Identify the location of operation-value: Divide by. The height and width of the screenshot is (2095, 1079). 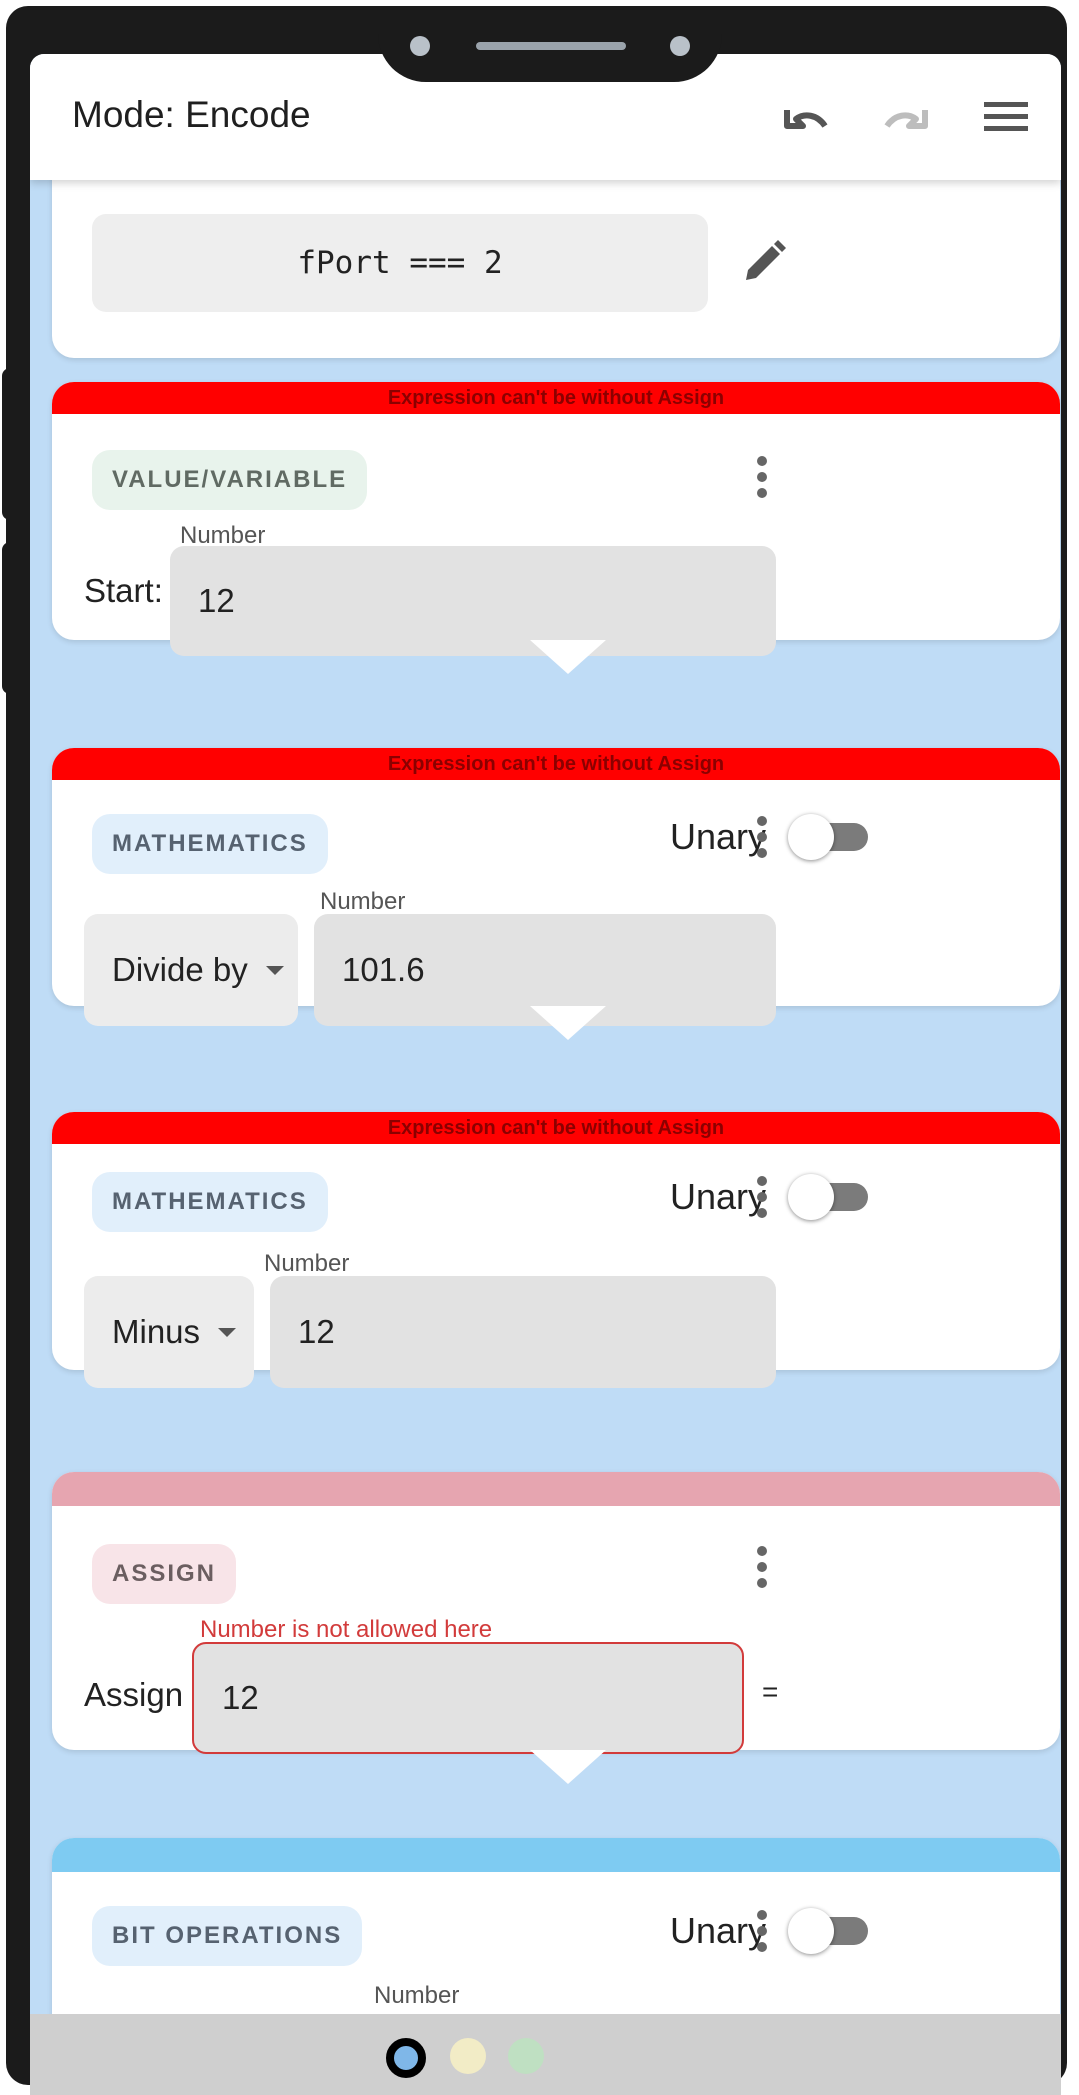
(180, 969).